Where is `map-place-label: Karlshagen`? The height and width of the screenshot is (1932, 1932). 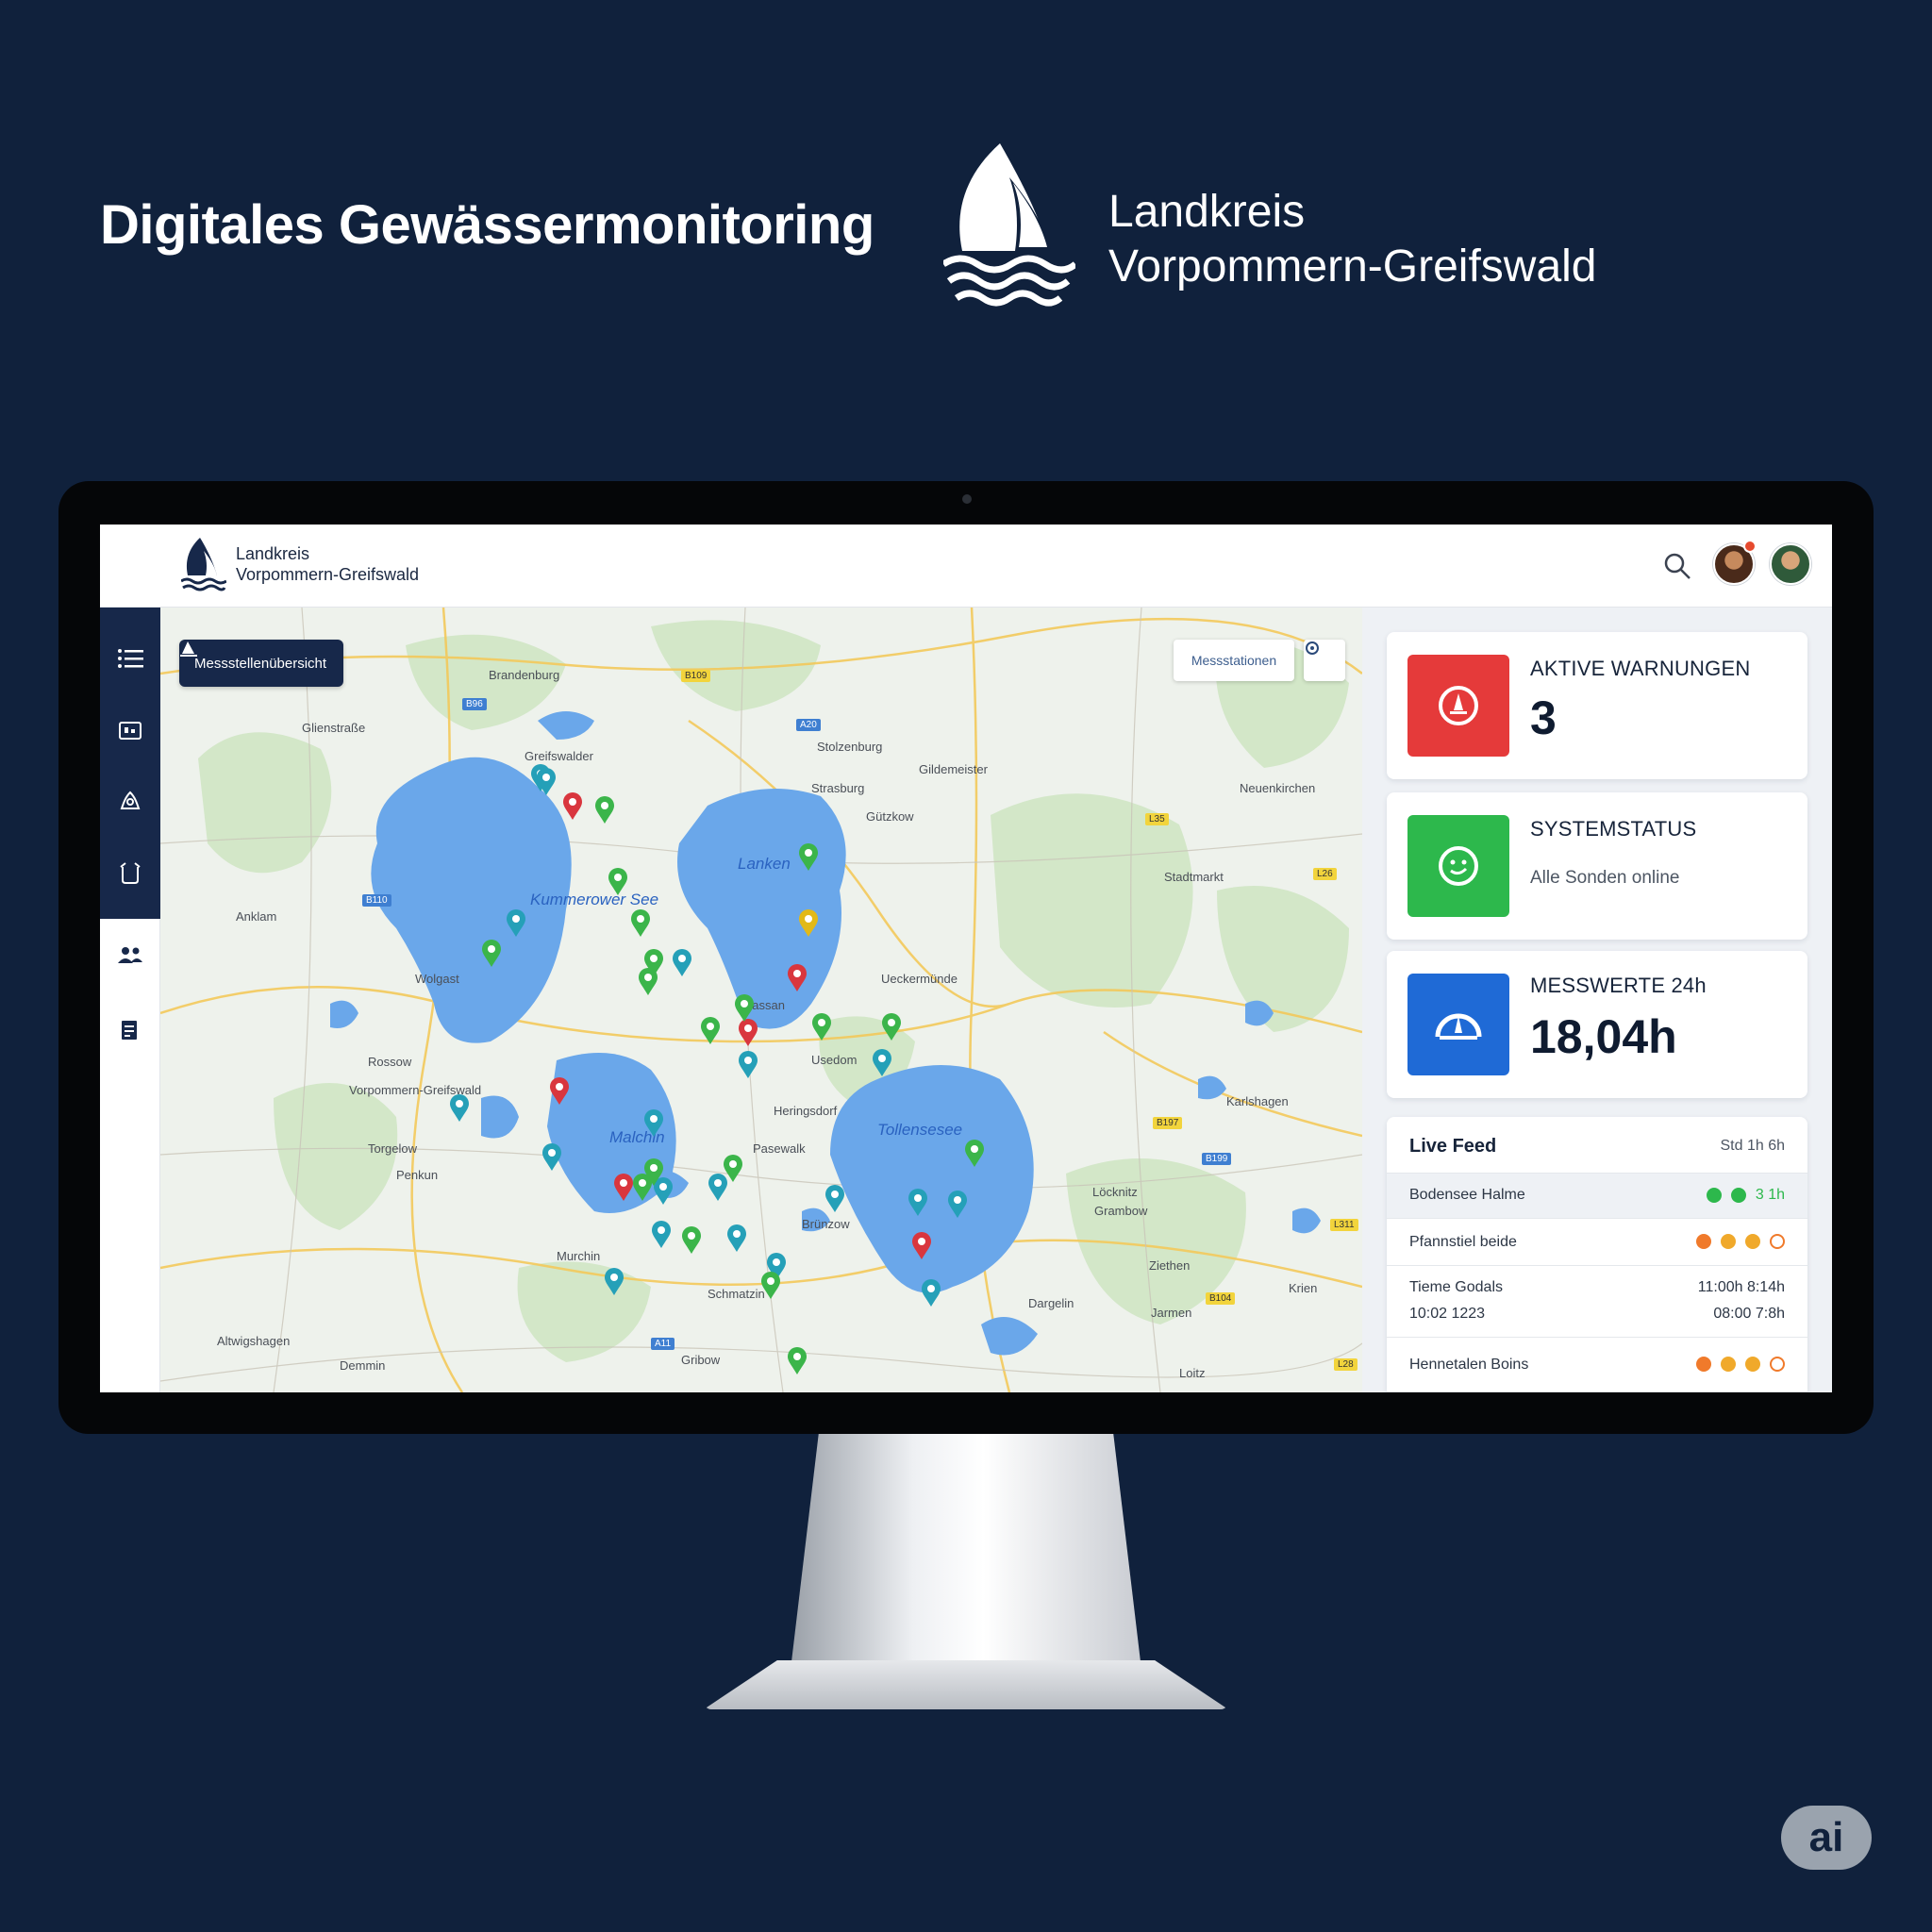
map-place-label: Karlshagen is located at coordinates (1258, 1101).